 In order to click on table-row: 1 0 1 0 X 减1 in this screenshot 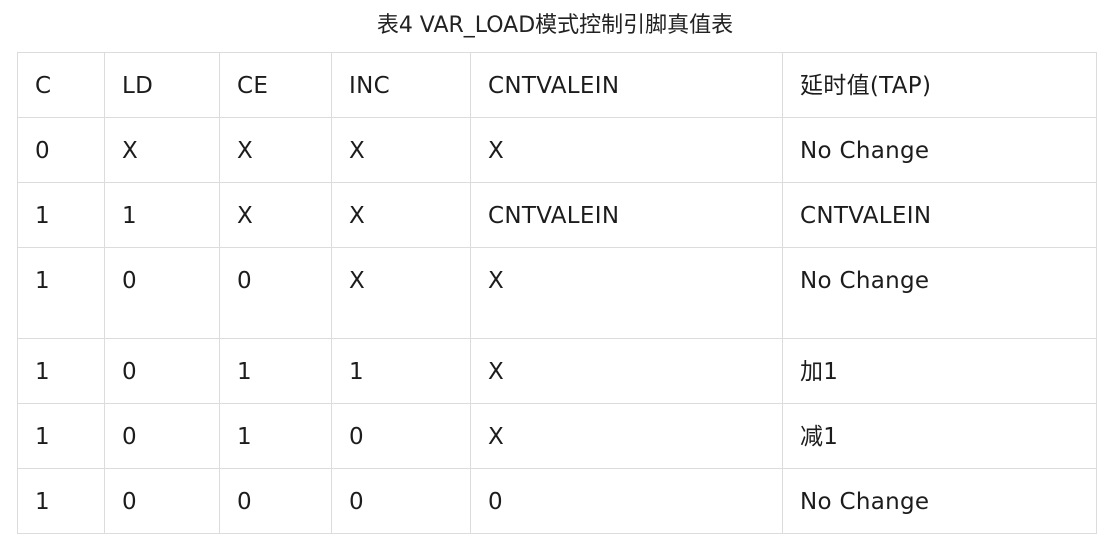, I will do `click(557, 436)`.